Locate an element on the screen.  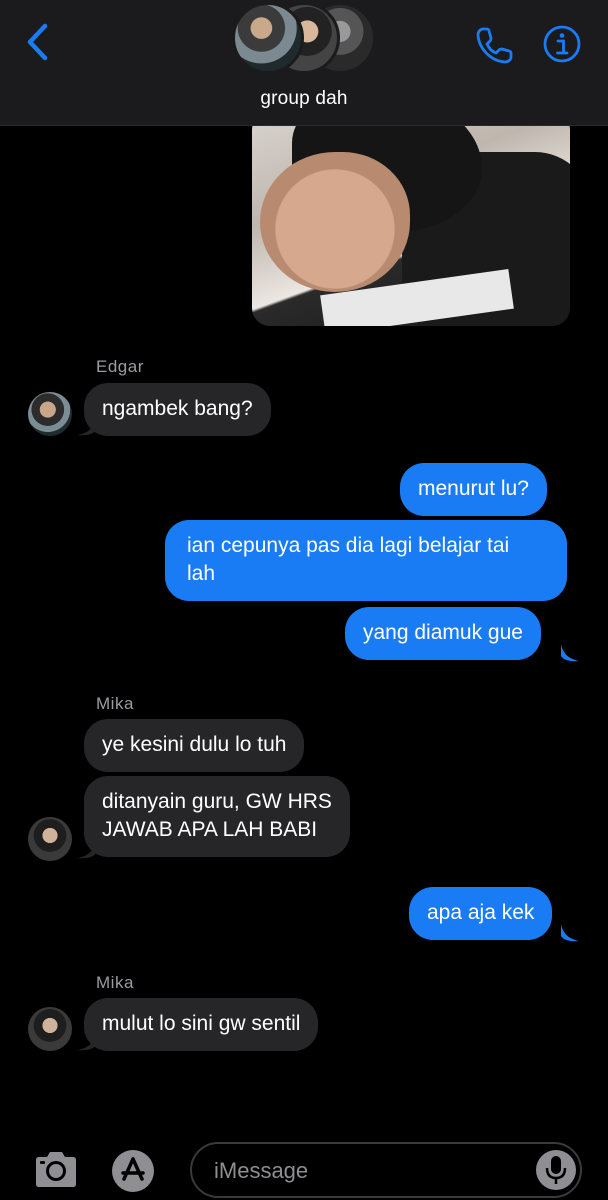
message-bubble: mulut lo sini gw sentil is located at coordinates (201, 1024).